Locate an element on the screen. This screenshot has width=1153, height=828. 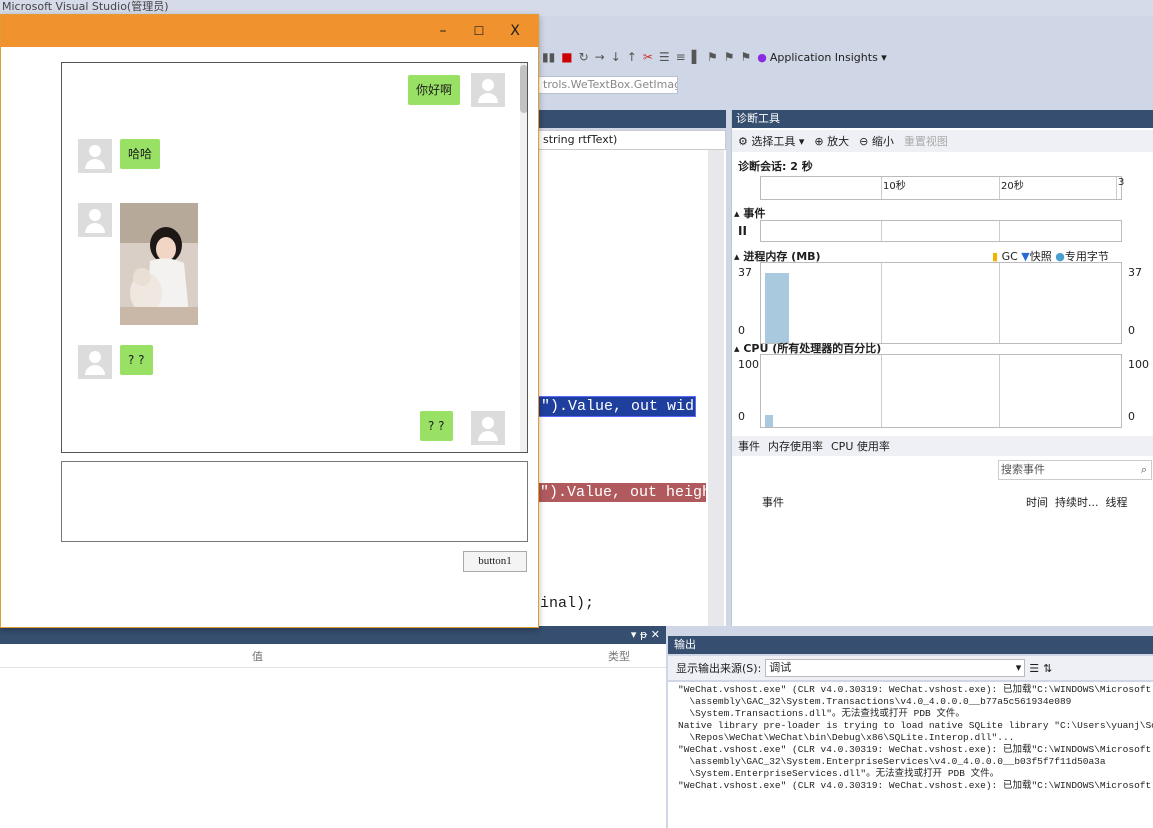
mem-max-left: 37 is located at coordinates (745, 272).